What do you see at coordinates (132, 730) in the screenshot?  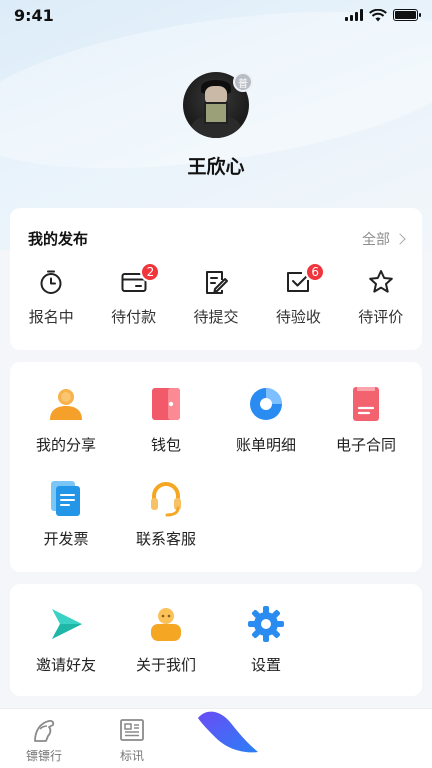 I see `news-icon` at bounding box center [132, 730].